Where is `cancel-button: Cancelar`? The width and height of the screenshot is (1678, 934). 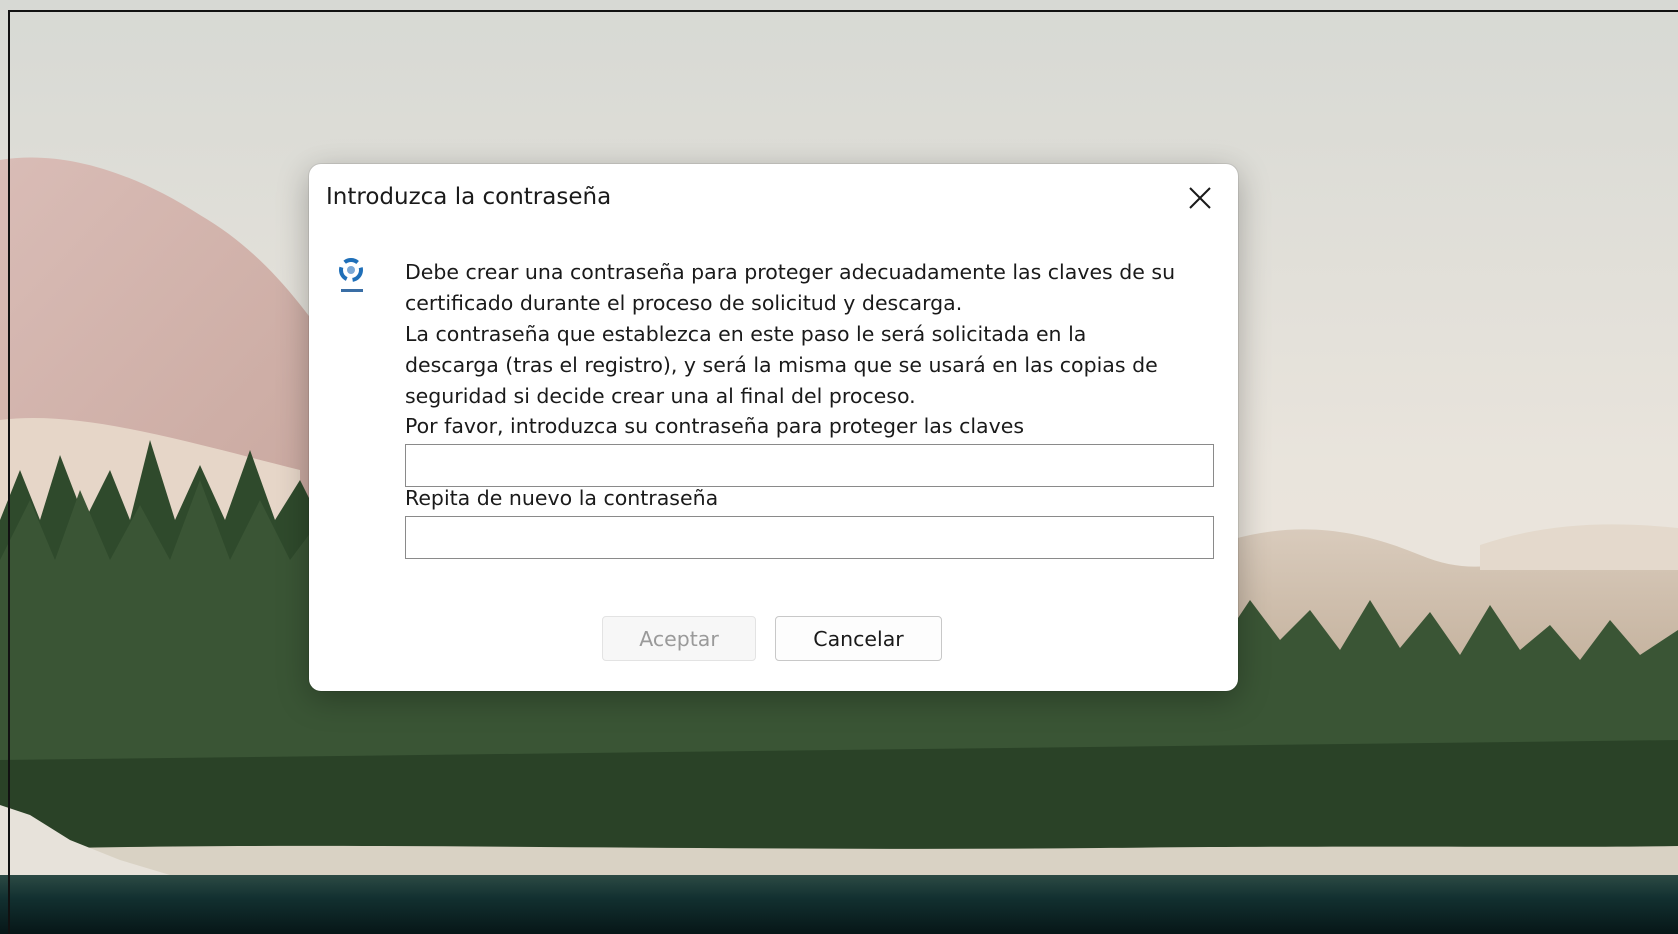
cancel-button: Cancelar is located at coordinates (858, 638).